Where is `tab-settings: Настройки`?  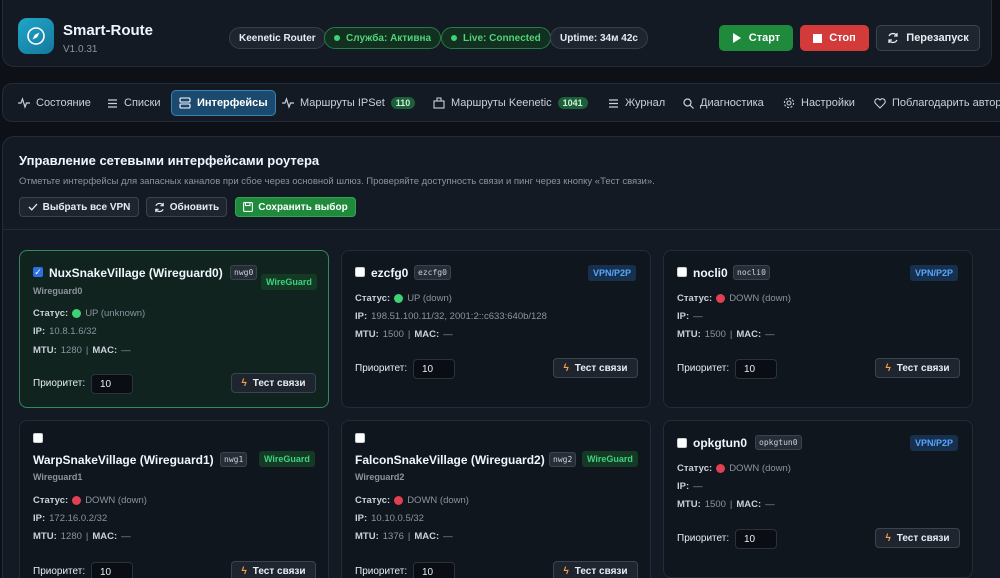
tab-settings: Настройки is located at coordinates (819, 103).